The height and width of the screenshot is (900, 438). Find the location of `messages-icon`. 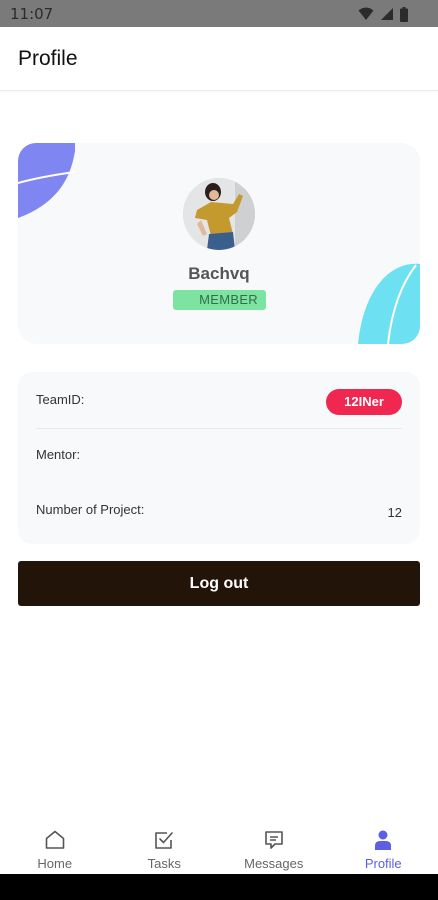

messages-icon is located at coordinates (273, 840).